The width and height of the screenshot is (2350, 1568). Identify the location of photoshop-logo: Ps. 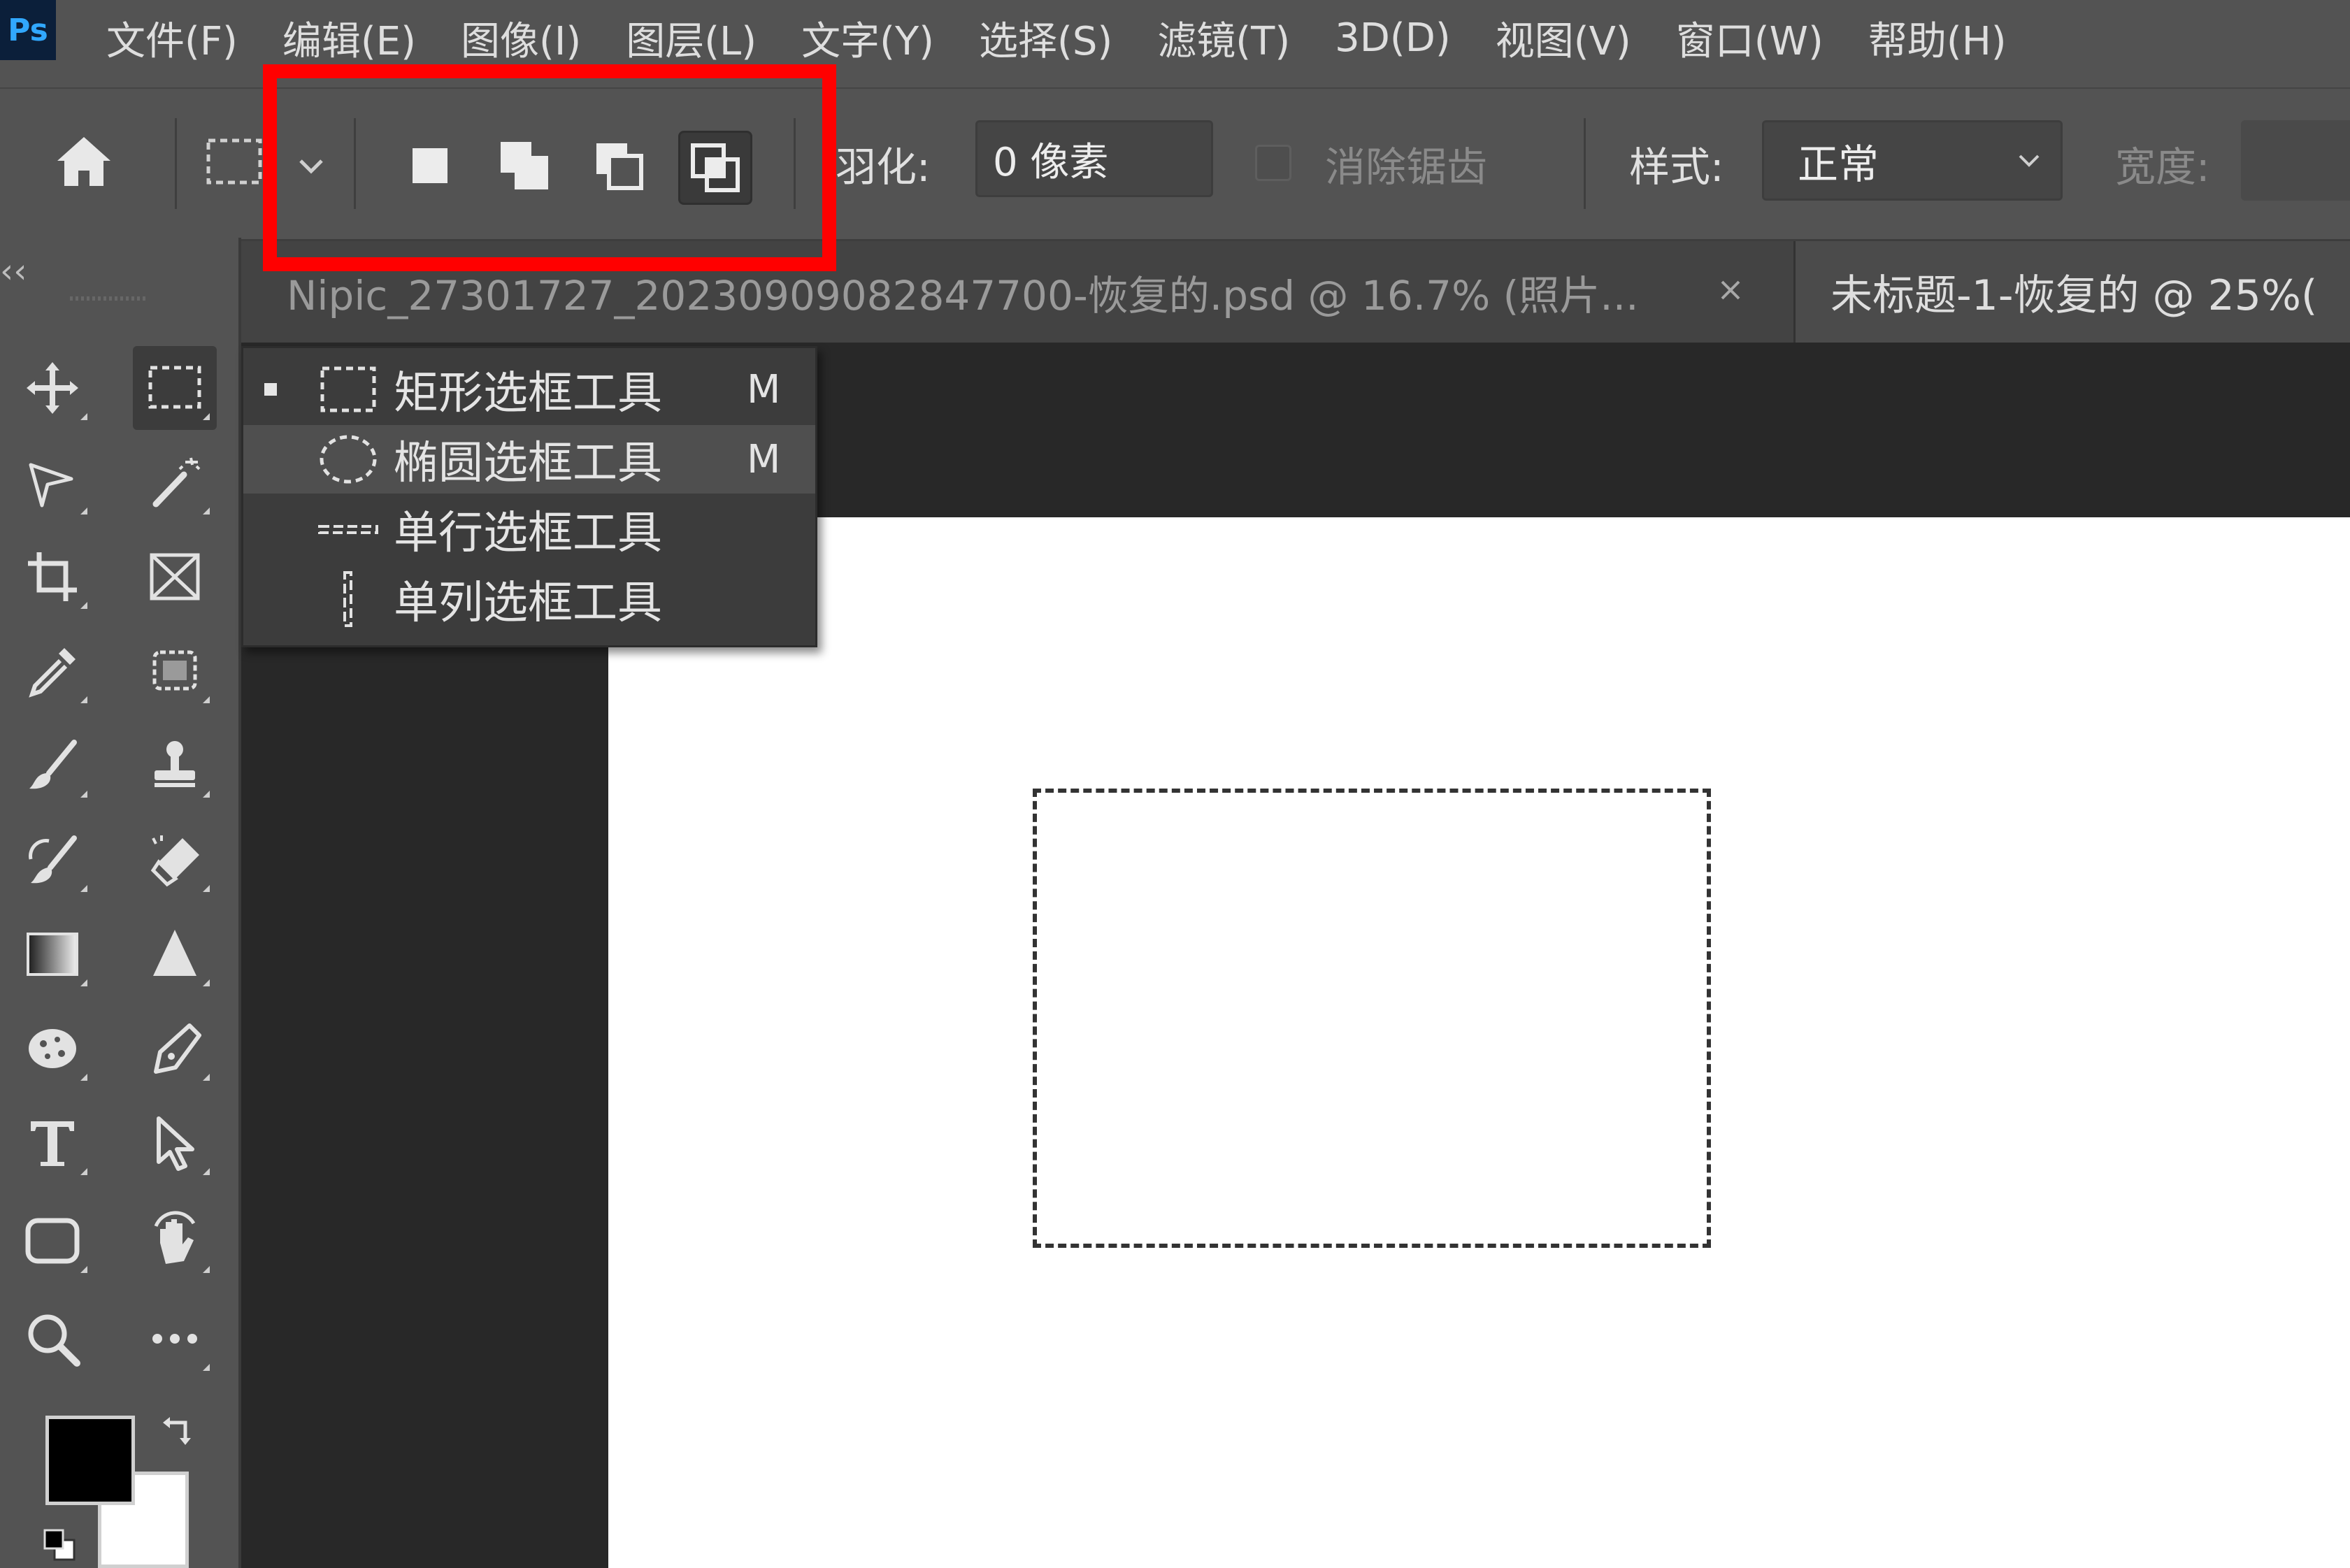
(28, 30).